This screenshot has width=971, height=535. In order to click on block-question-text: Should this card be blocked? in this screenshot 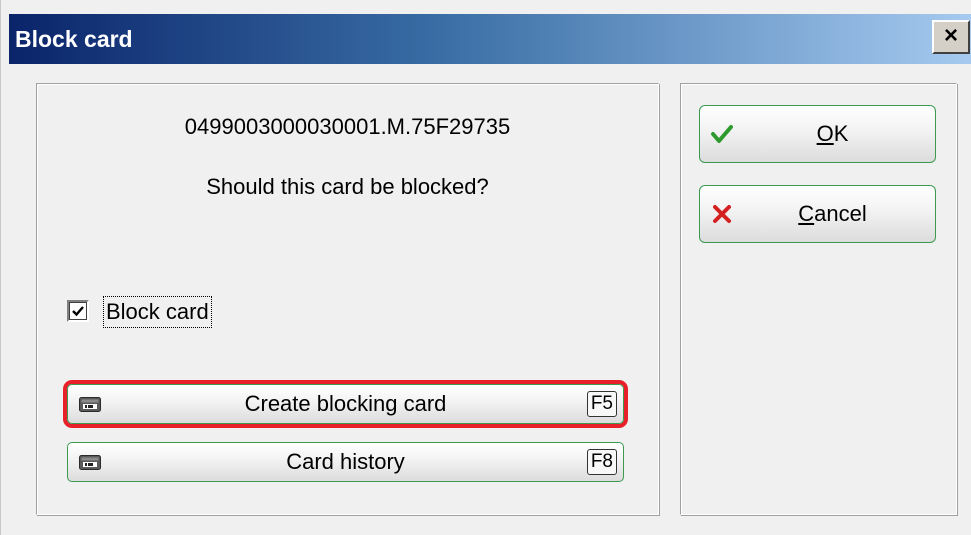, I will do `click(347, 186)`.